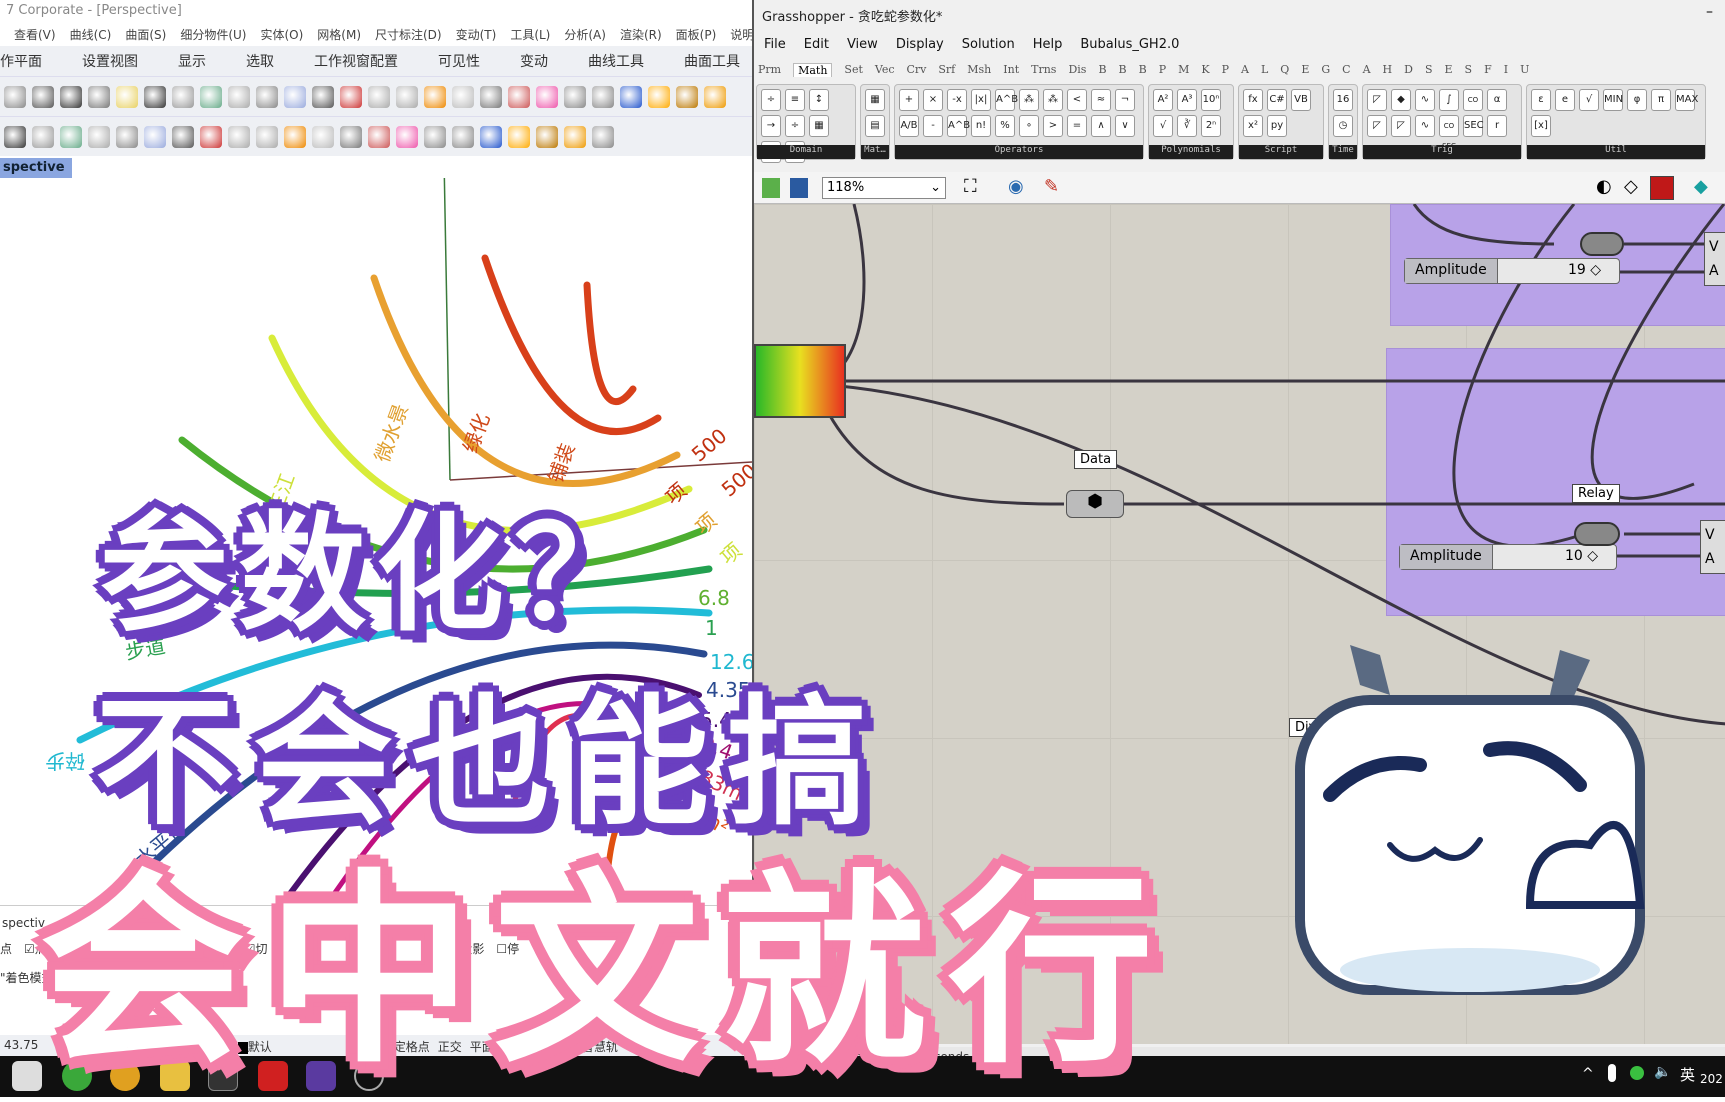  What do you see at coordinates (6, 948) in the screenshot?
I see `osnap-item: 点` at bounding box center [6, 948].